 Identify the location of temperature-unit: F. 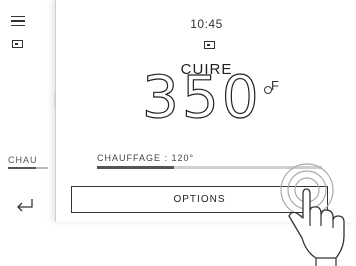
(275, 85).